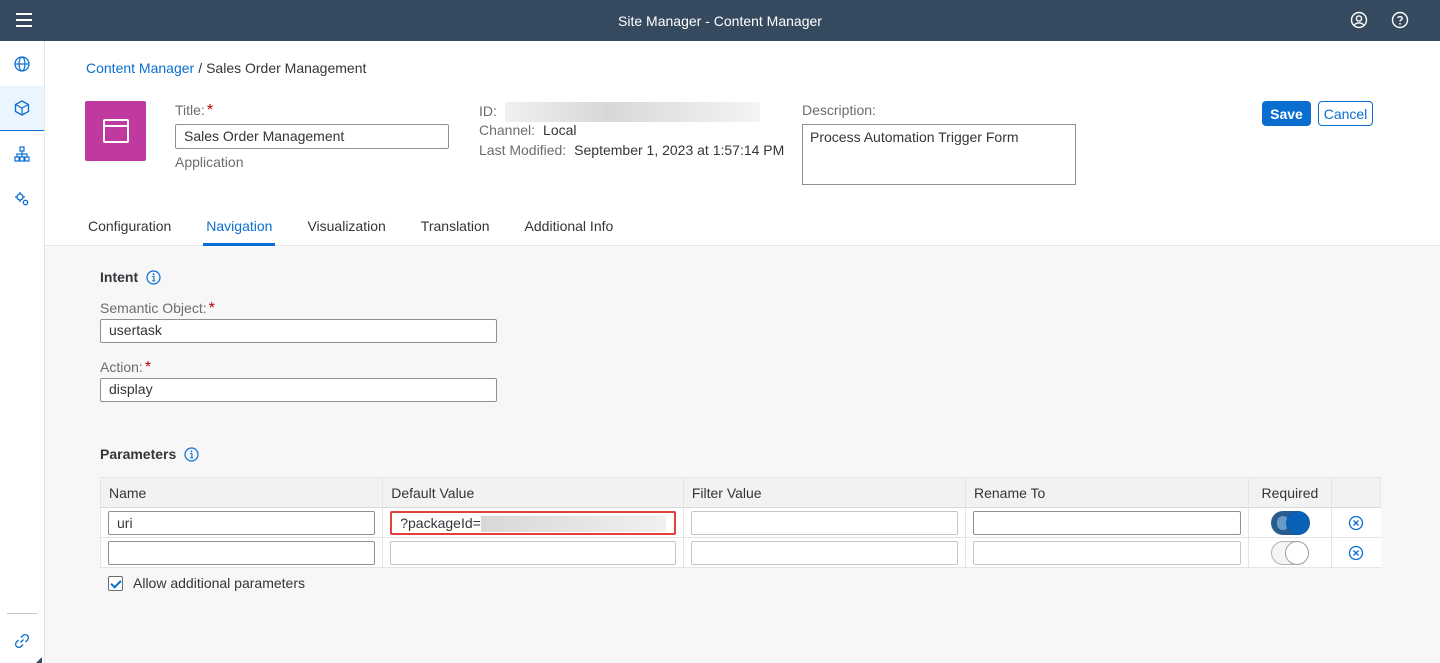 This screenshot has width=1440, height=663. I want to click on shell-title: Site Manager - Content Manager, so click(720, 20).